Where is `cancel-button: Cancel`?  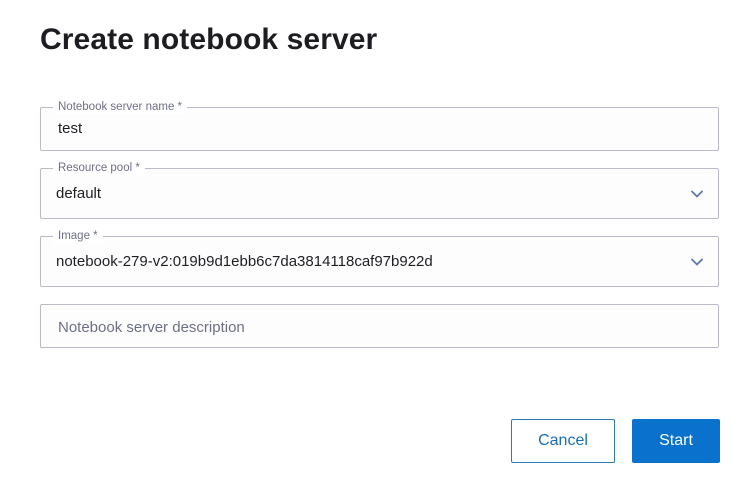 cancel-button: Cancel is located at coordinates (563, 441).